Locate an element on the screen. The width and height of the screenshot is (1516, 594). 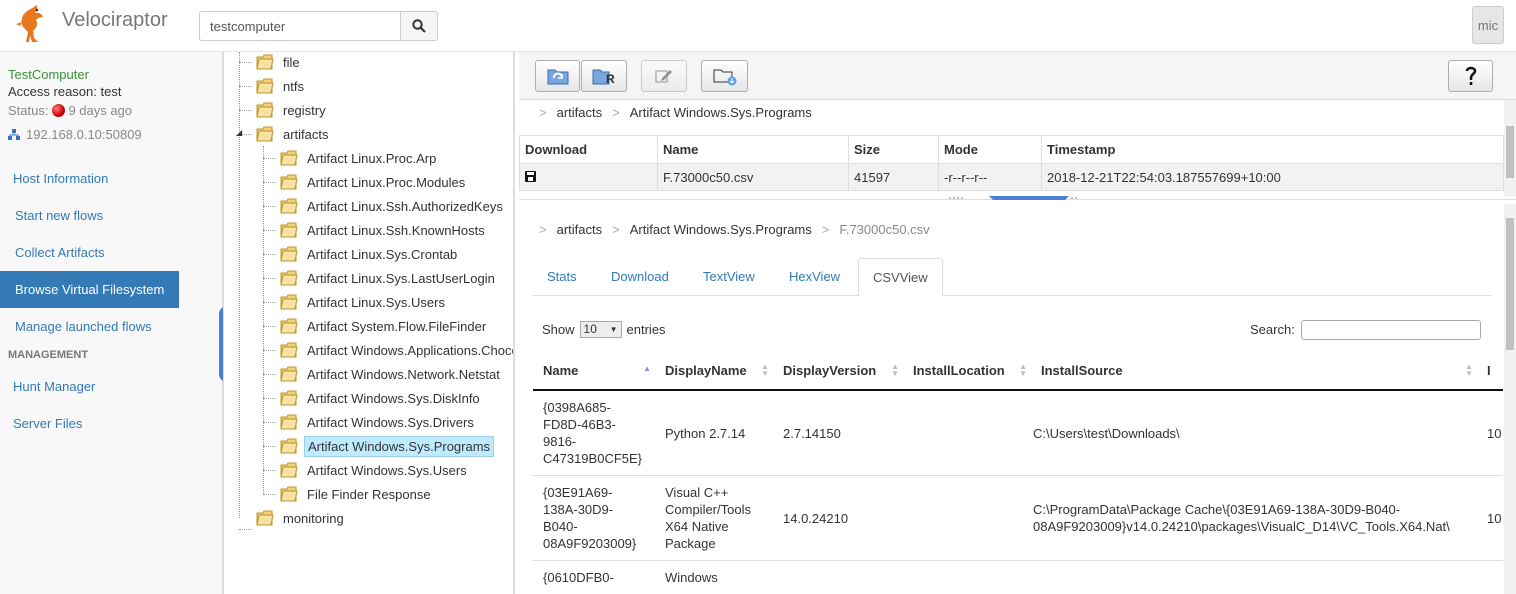
csv-col-name: Name ▲ is located at coordinates (594, 371).